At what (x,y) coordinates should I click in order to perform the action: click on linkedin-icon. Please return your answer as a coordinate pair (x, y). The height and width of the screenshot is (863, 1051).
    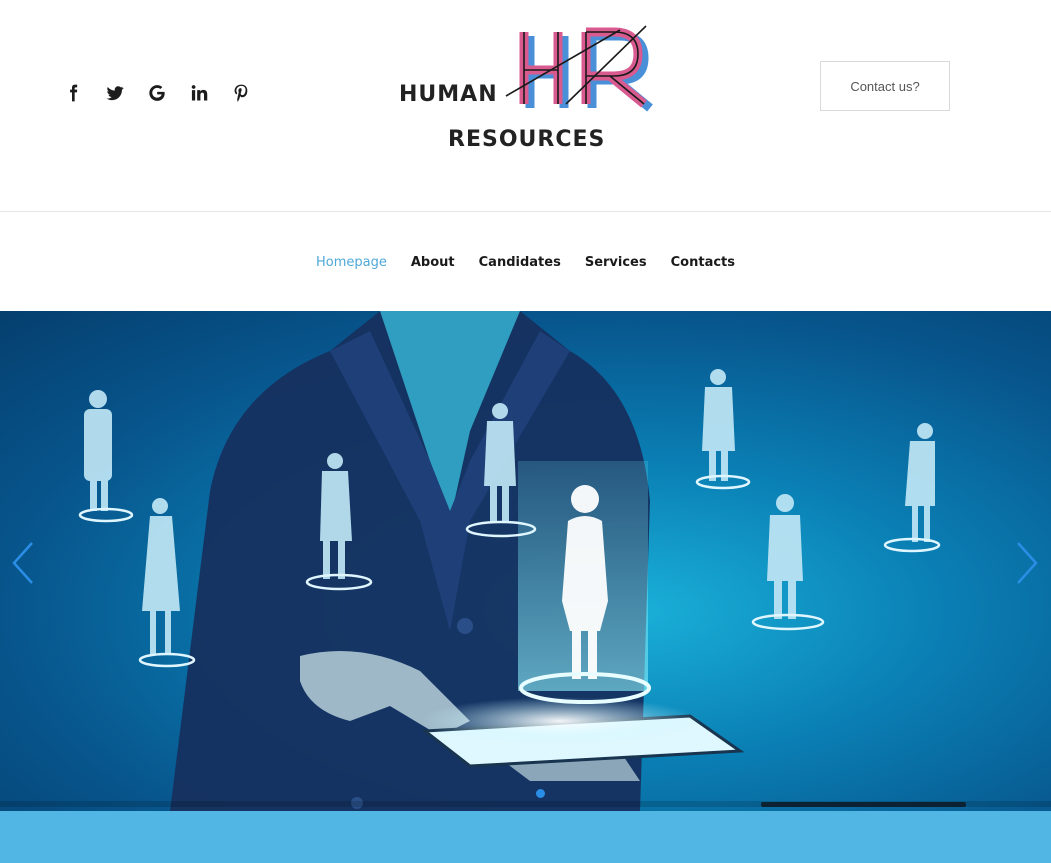
    Looking at the image, I should click on (199, 93).